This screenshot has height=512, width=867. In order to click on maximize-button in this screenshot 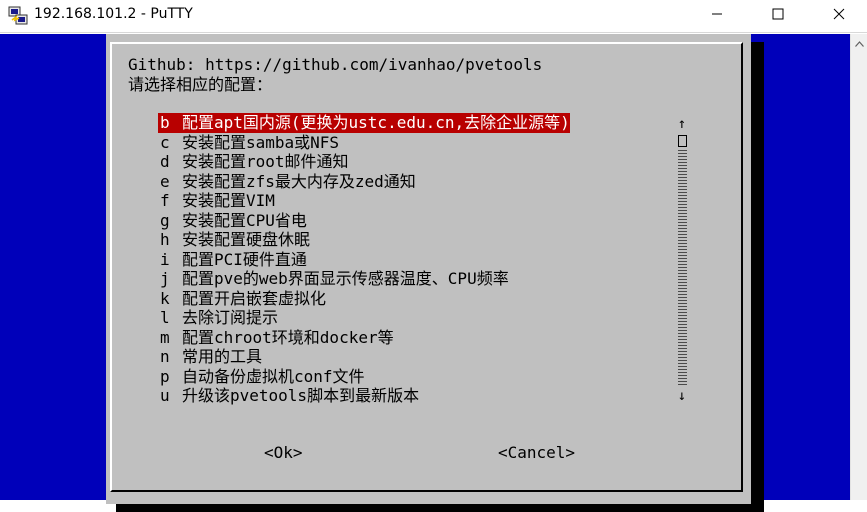, I will do `click(778, 16)`.